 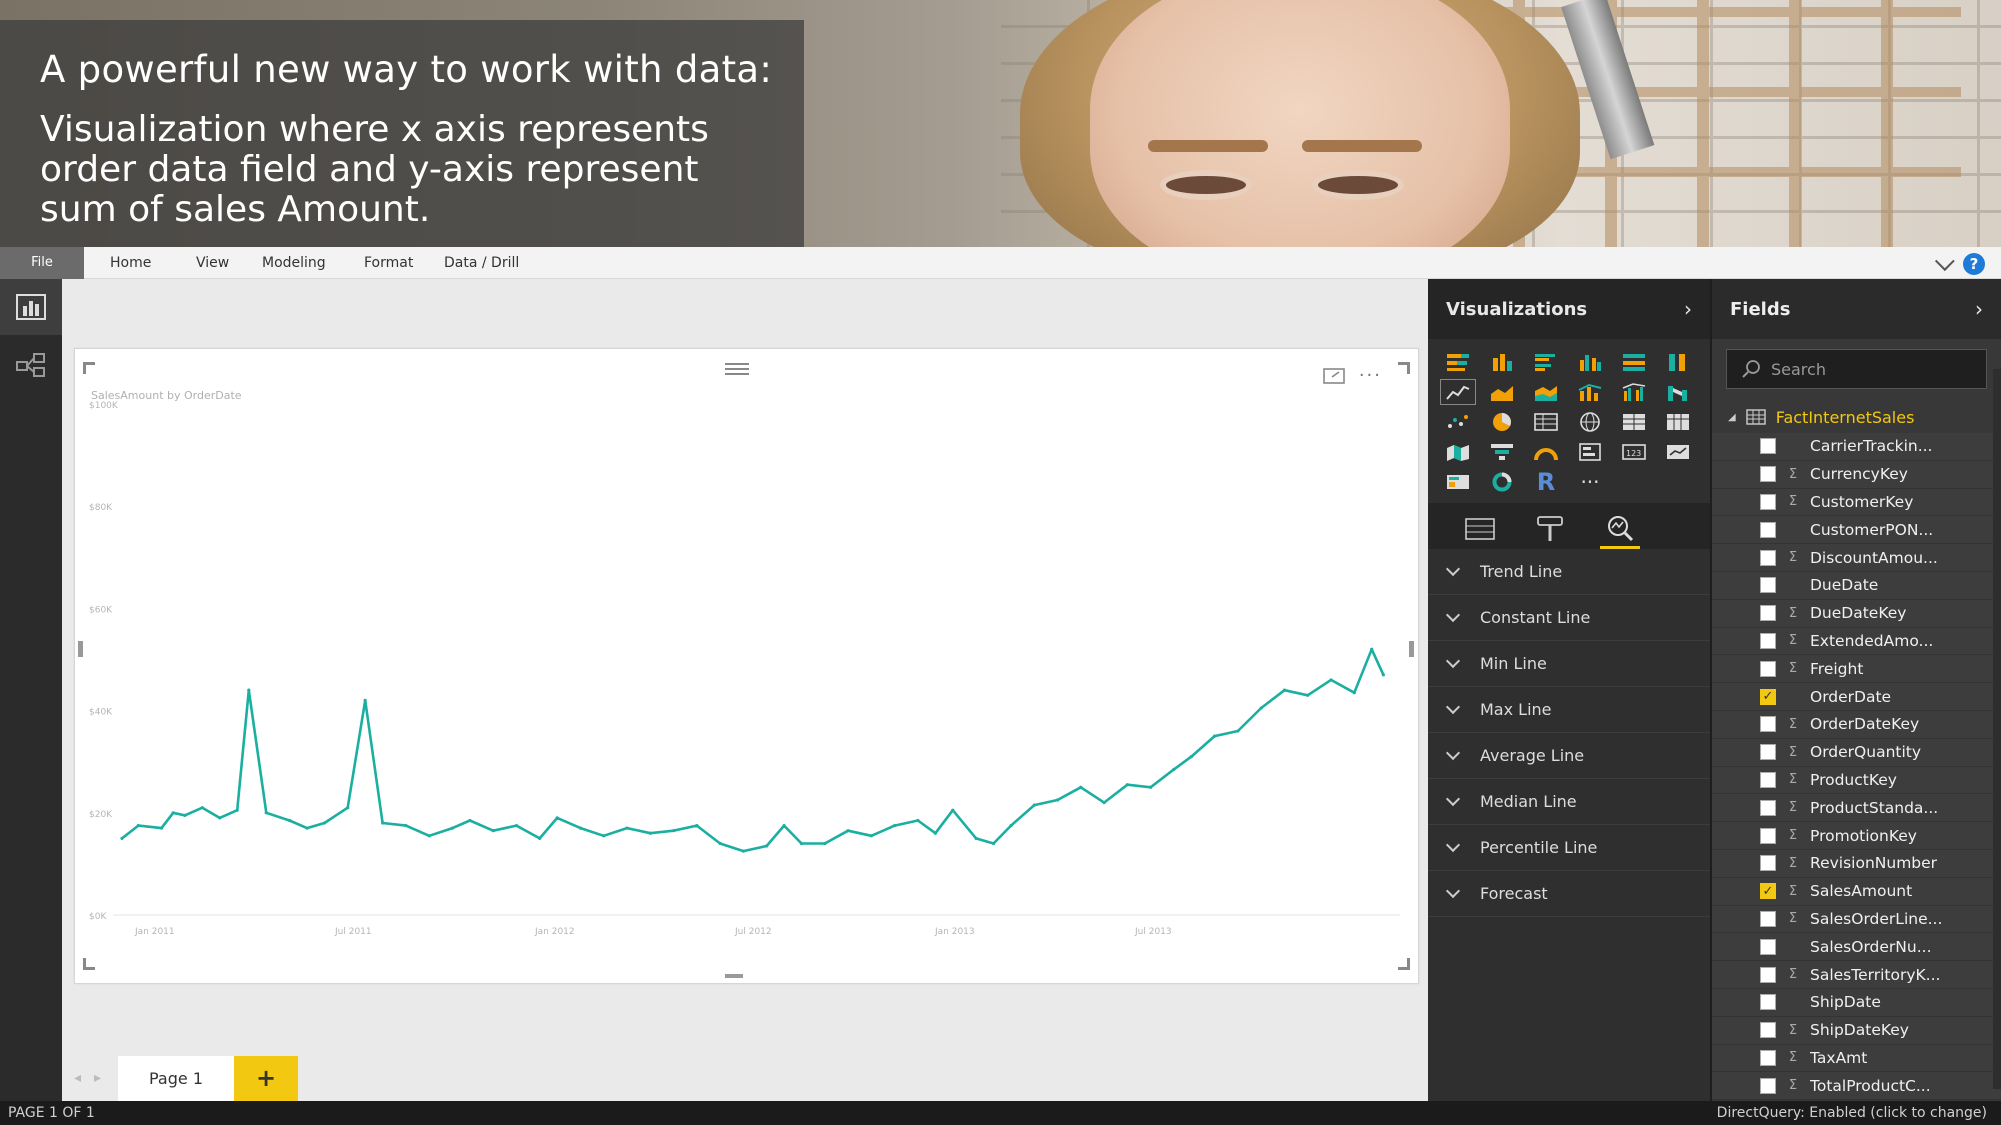 What do you see at coordinates (1634, 392) in the screenshot?
I see `line-and-clustered-column-icon` at bounding box center [1634, 392].